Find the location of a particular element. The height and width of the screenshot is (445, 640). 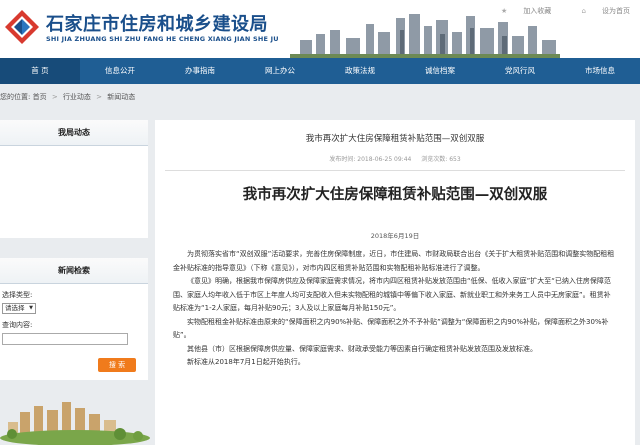

main-nav: 首 页 信息公开 办事指南 网上办公 政策法规 诚信档案 党风行风 市场信息 is located at coordinates (320, 71).